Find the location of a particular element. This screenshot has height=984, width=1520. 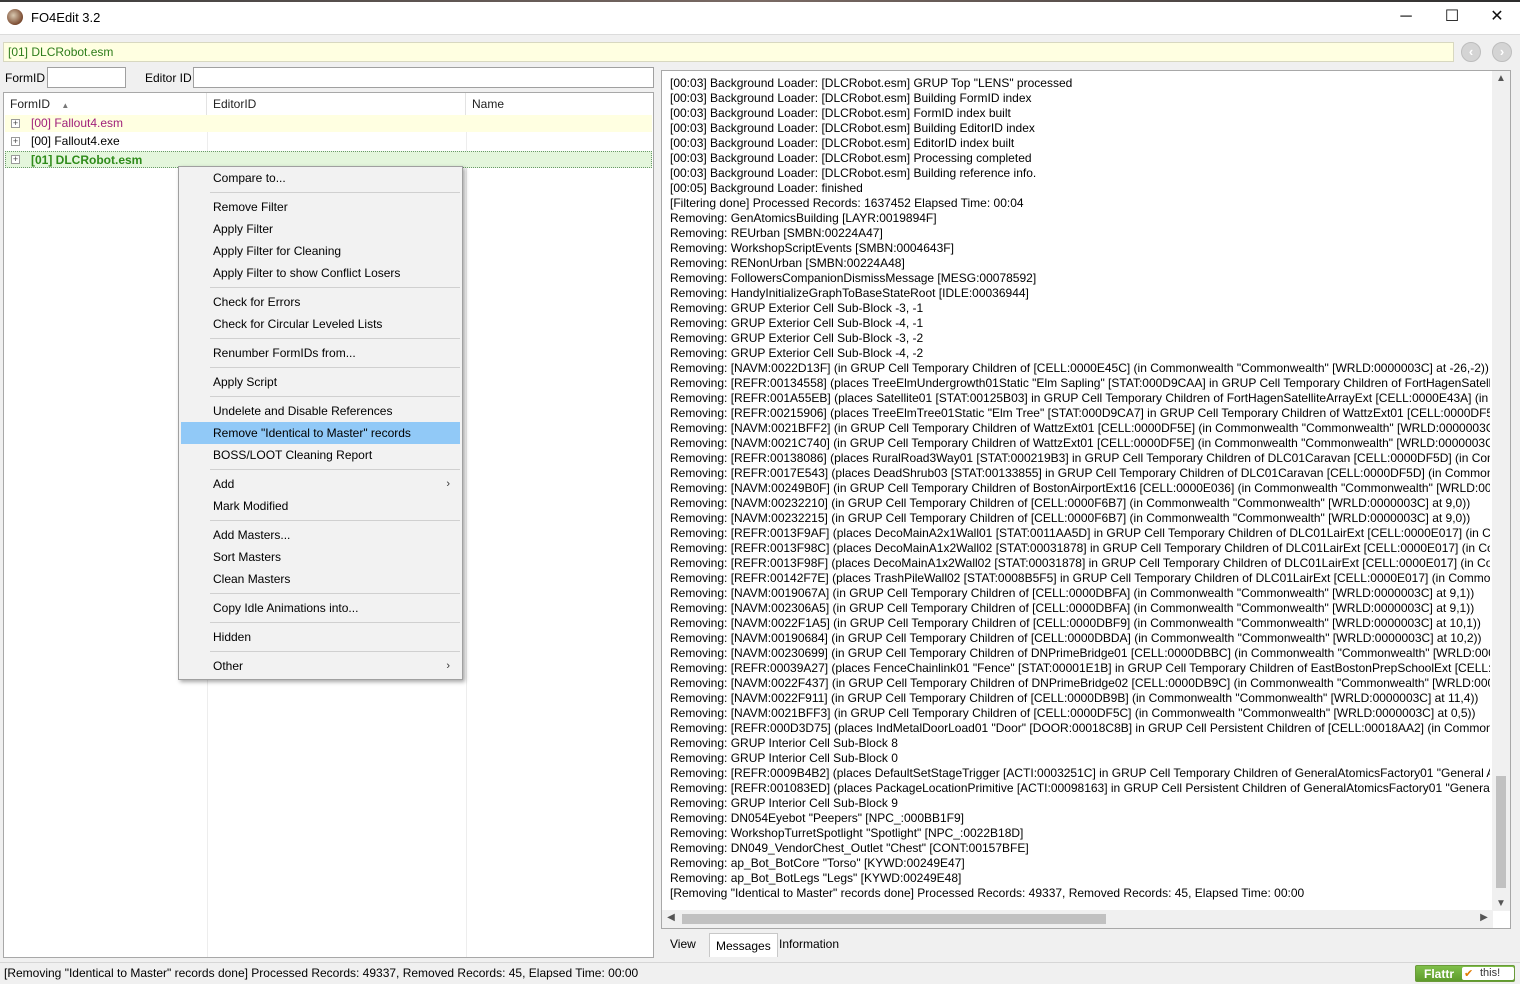

menu-item-label: Apply Filter for Cleaning is located at coordinates (277, 251).